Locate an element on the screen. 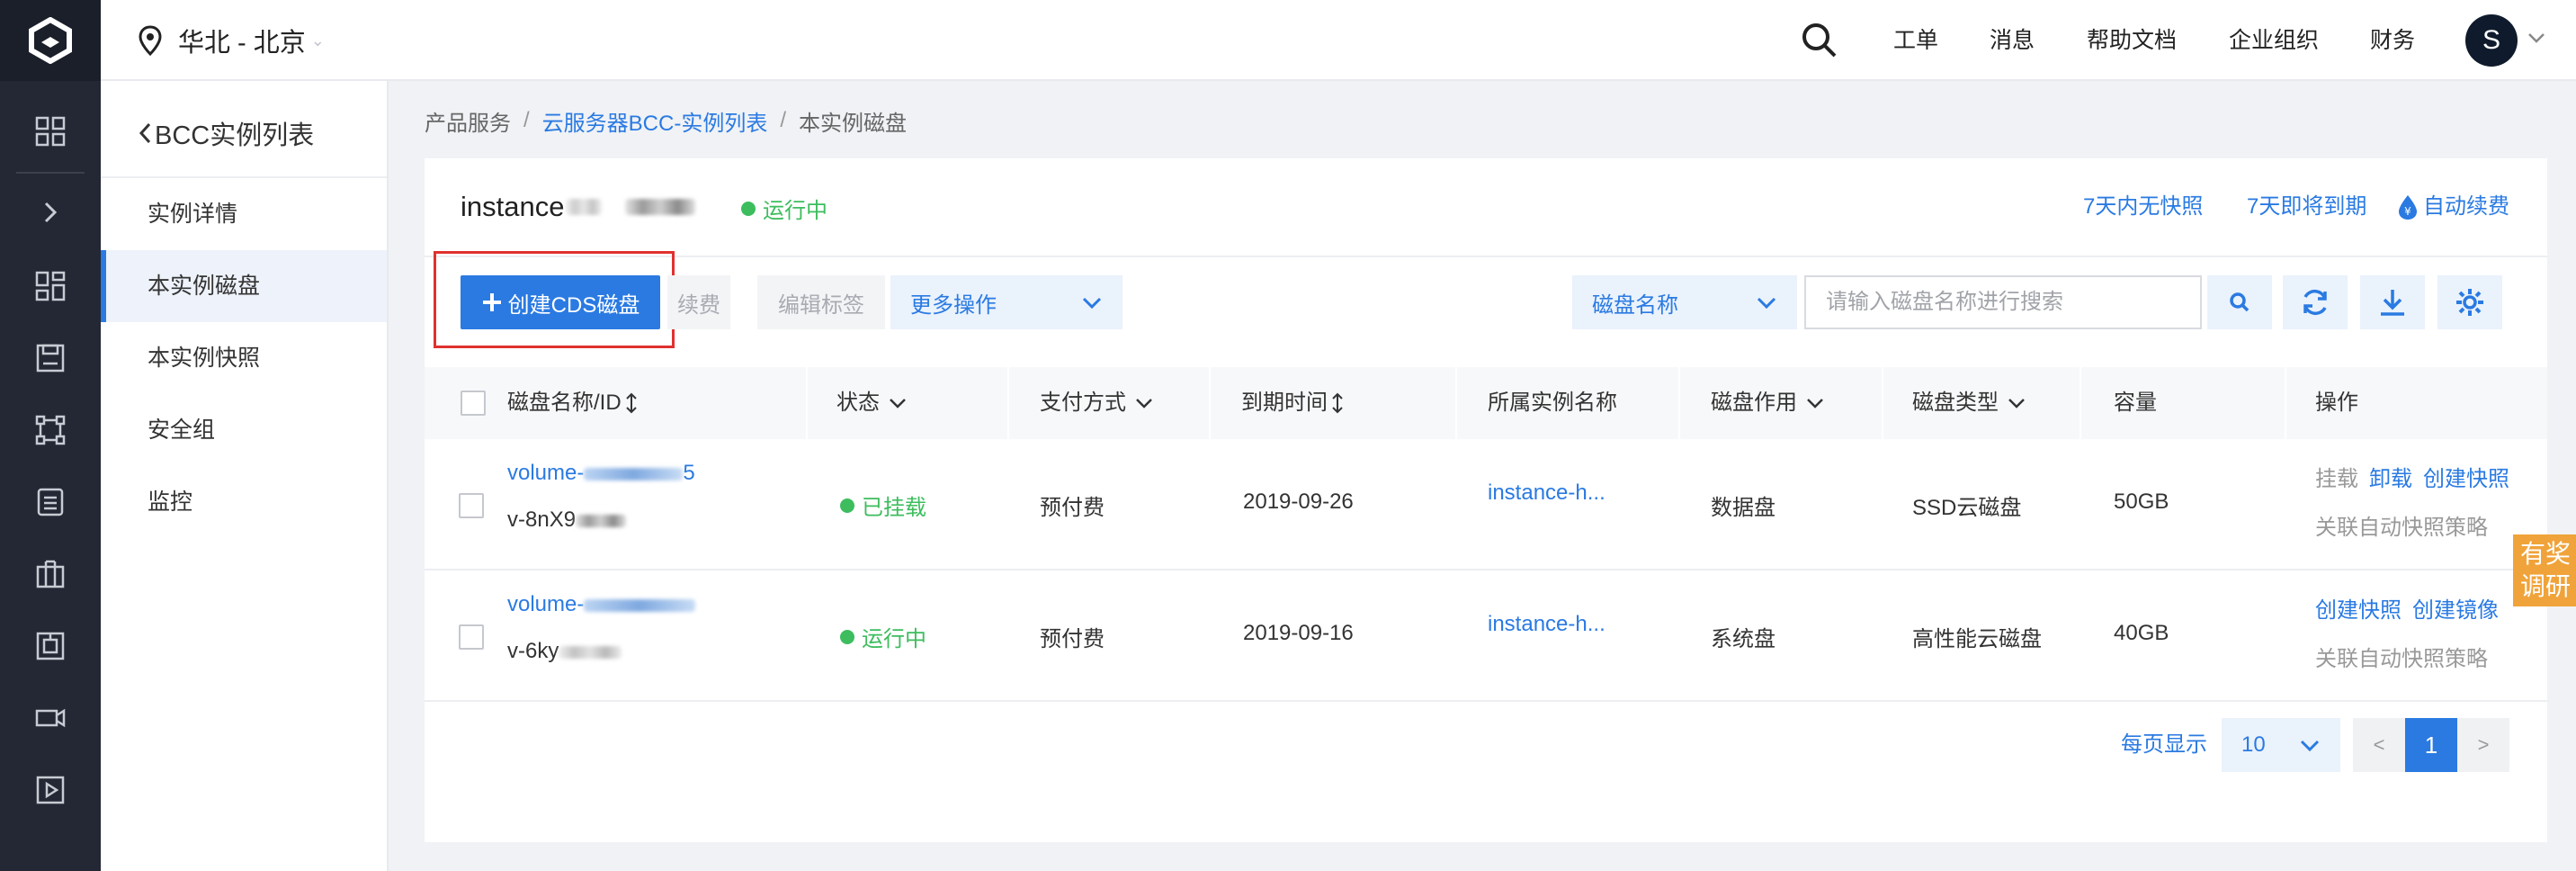  col-expire: 到期时间 is located at coordinates (1292, 403).